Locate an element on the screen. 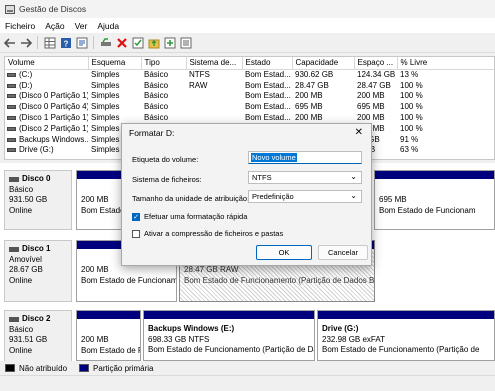 Image resolution: width=495 pixels, height=391 pixels. cell-volume: (Disco 1 Partição 1) is located at coordinates (46, 117).